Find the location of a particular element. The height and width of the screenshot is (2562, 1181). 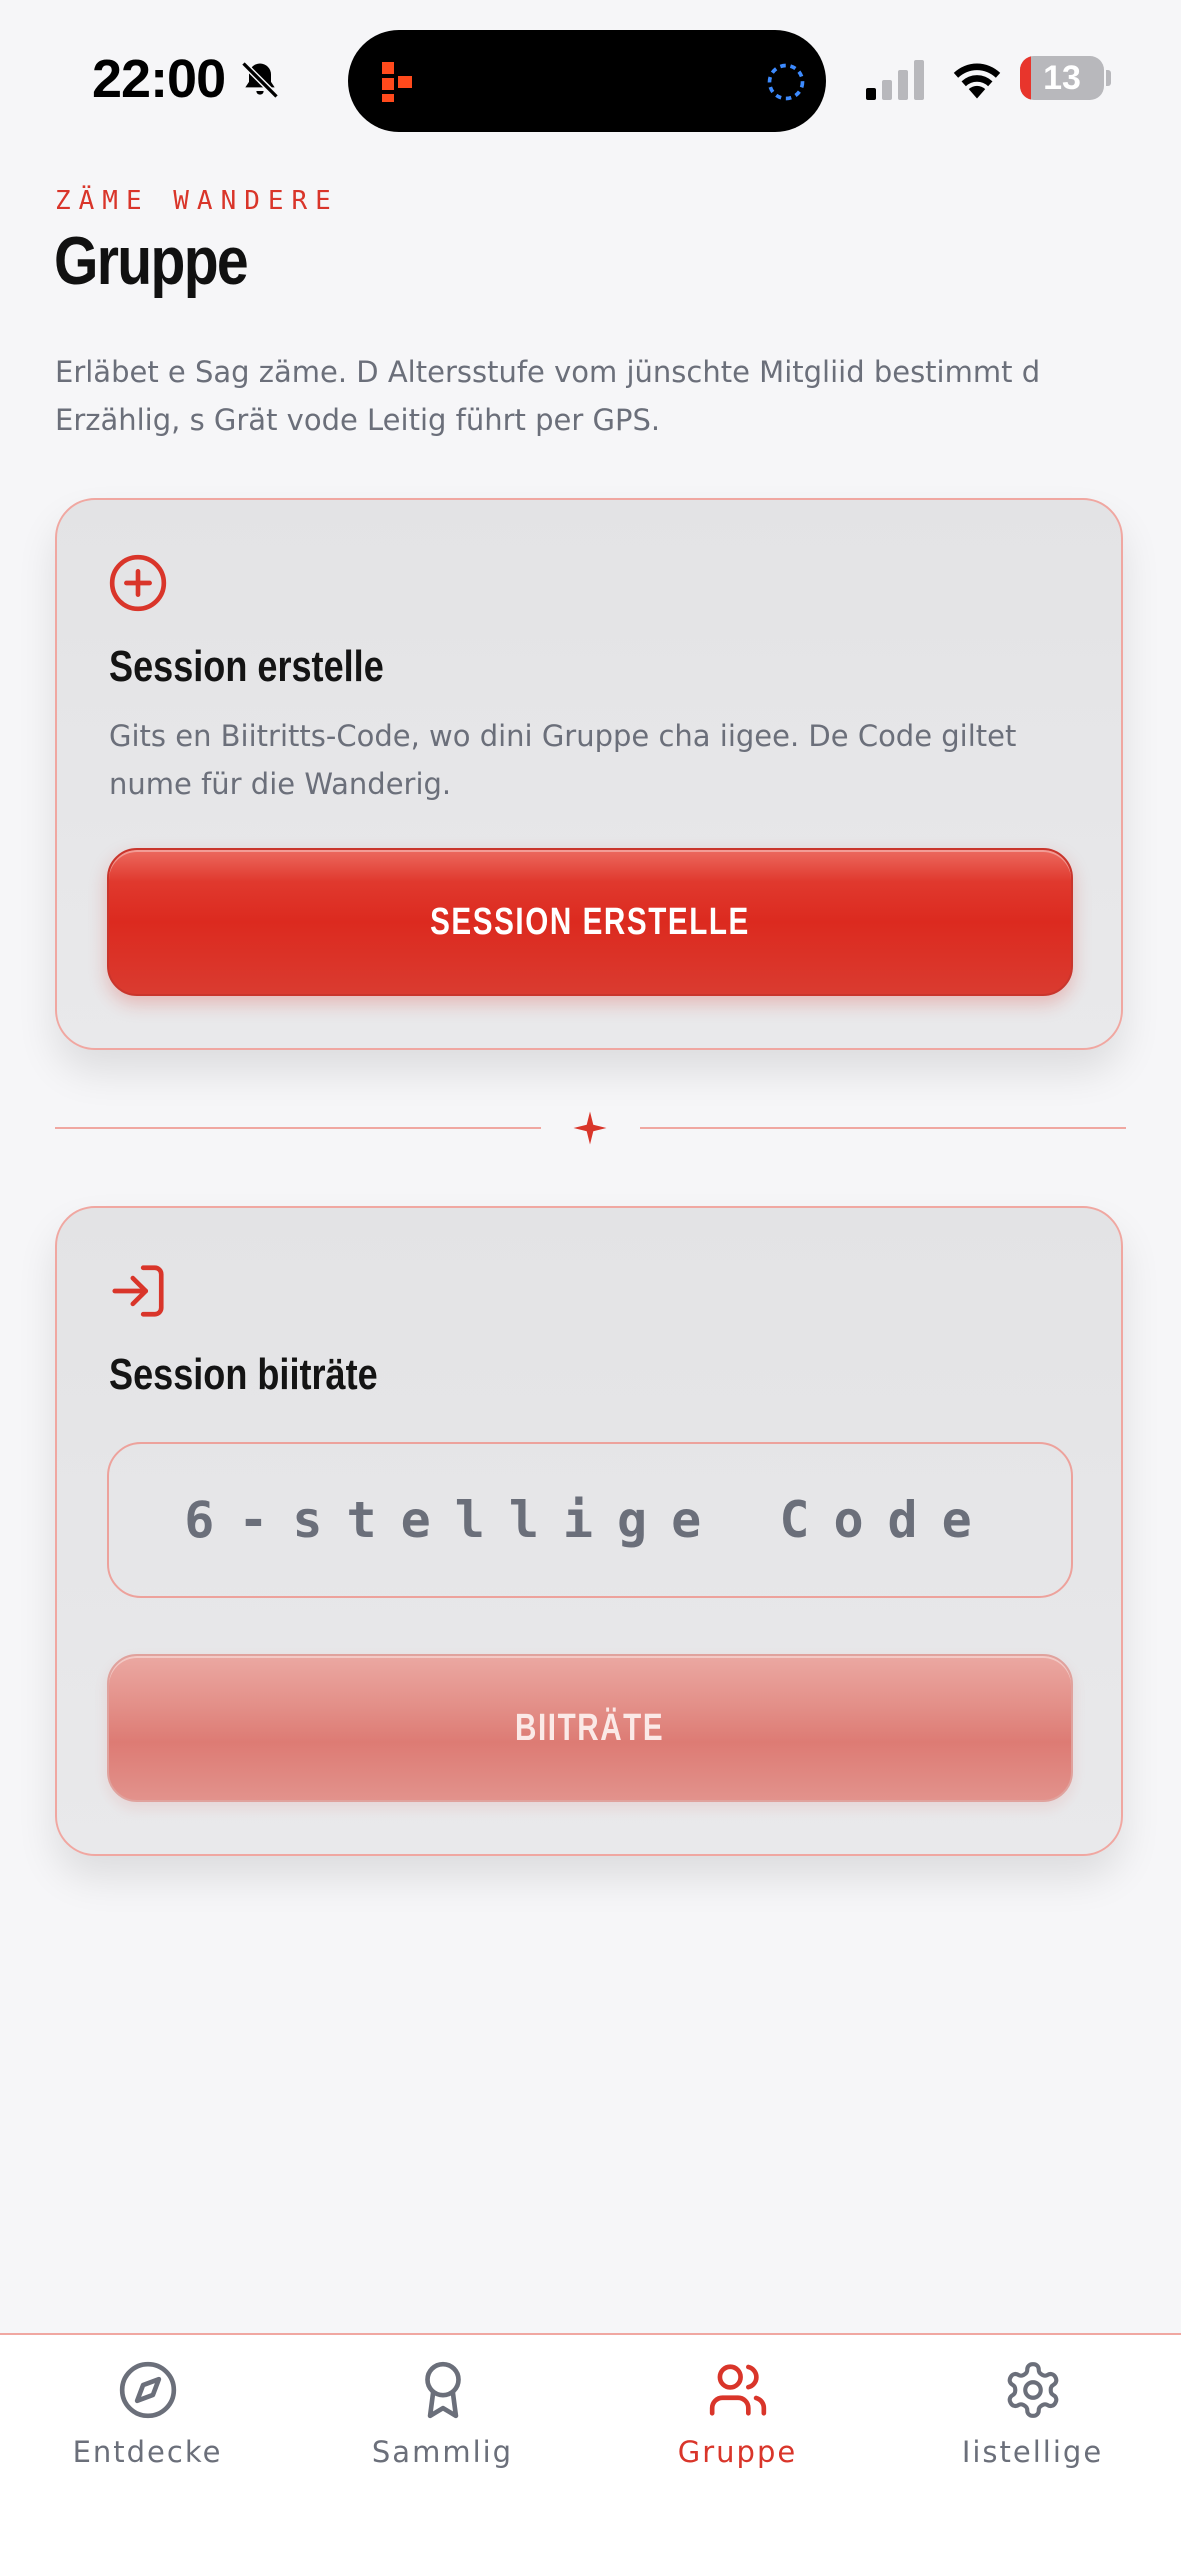

bell-slash-icon is located at coordinates (260, 80).